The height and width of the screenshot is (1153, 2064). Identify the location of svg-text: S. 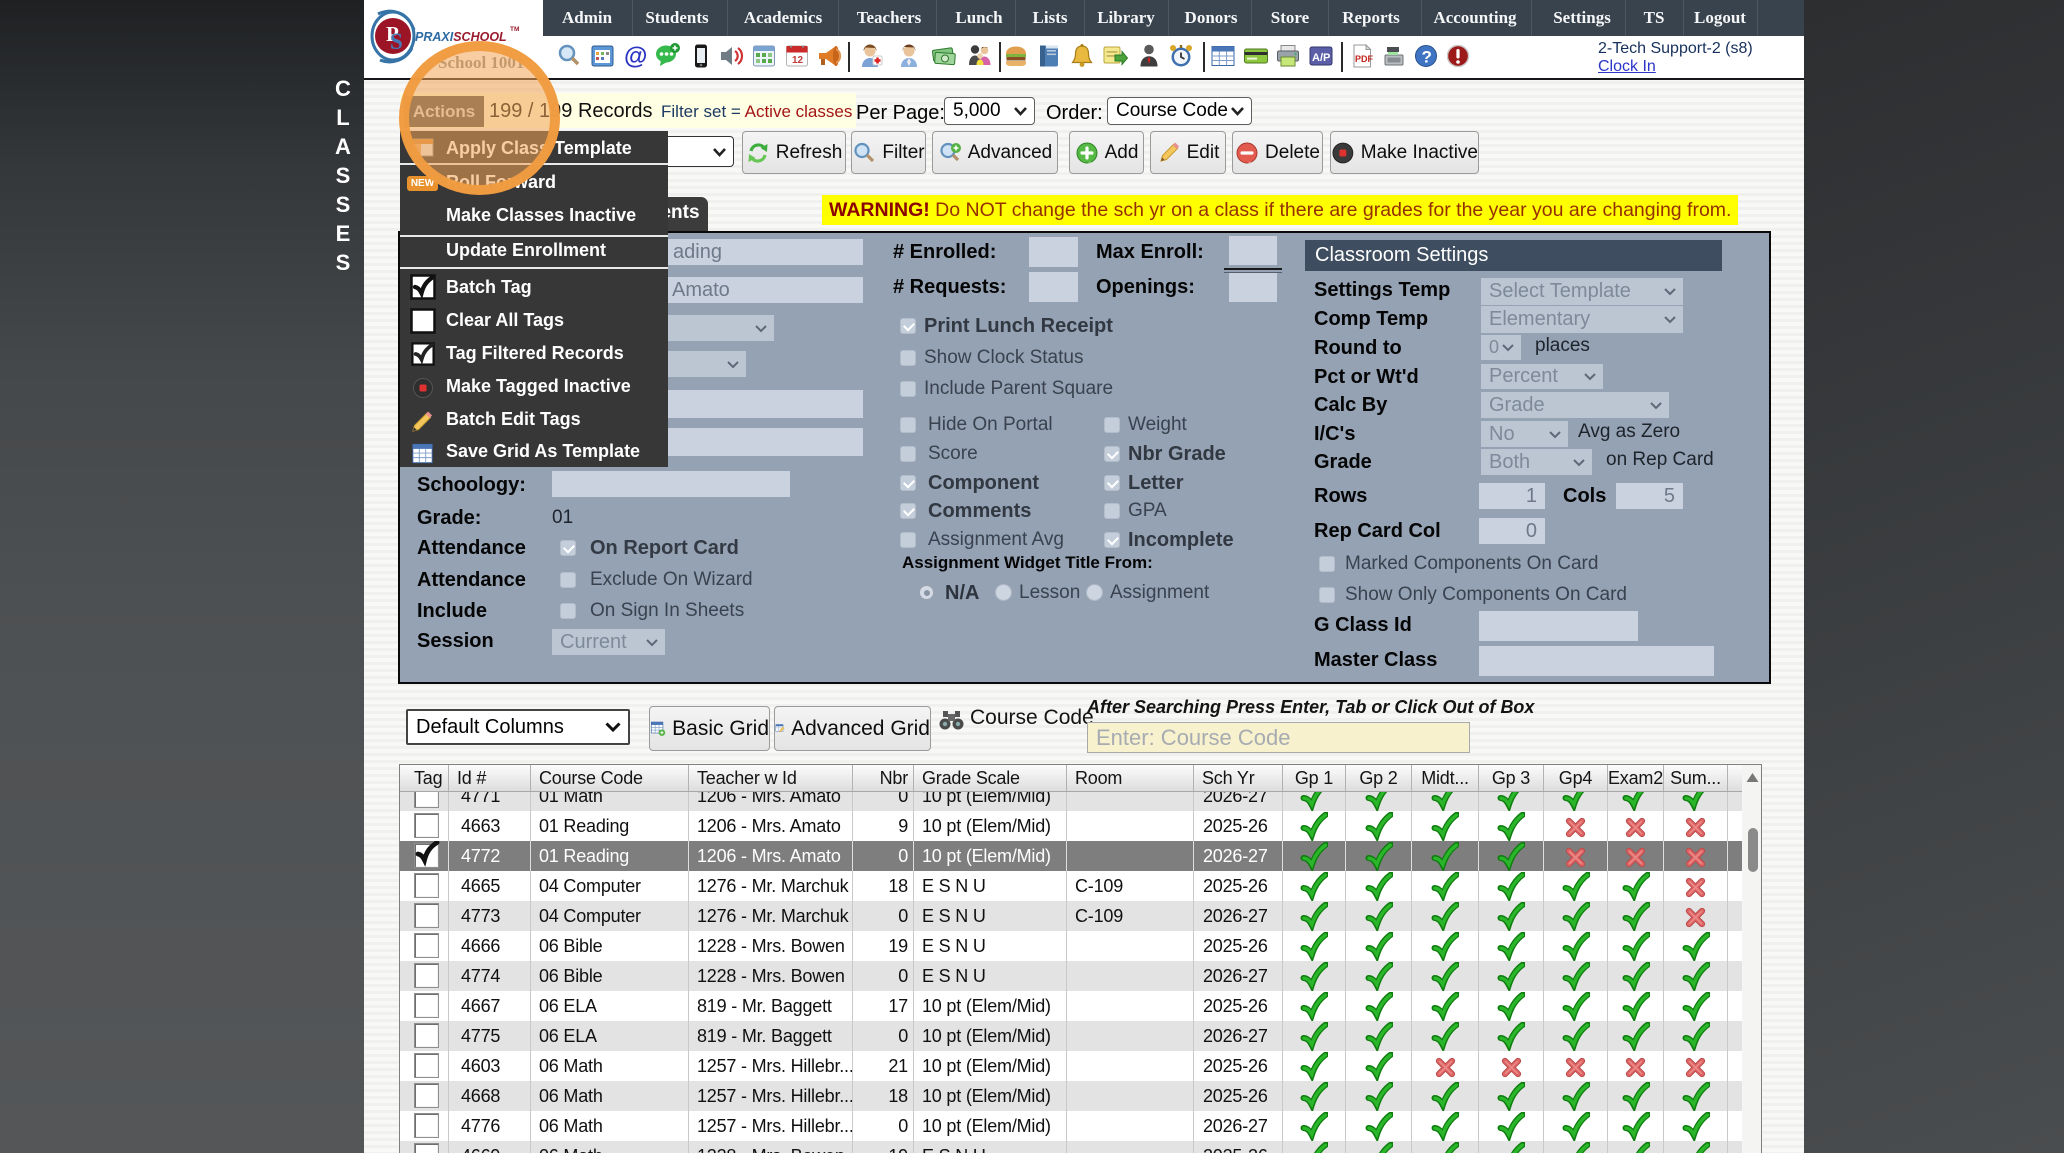
(396, 41).